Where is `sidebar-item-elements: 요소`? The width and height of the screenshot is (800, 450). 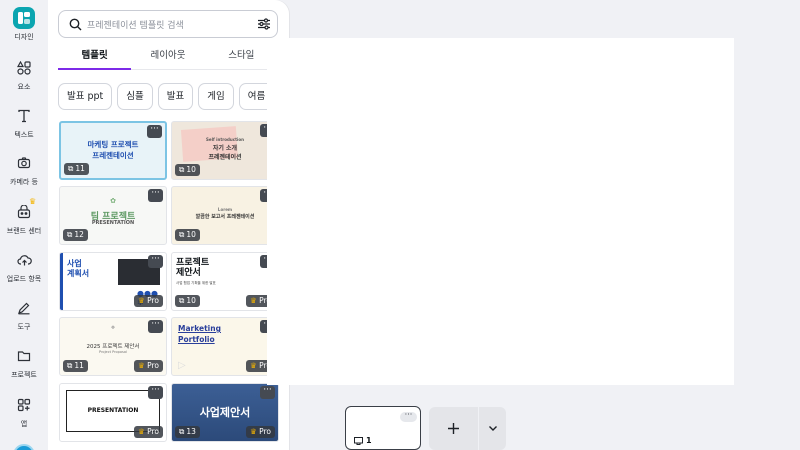 sidebar-item-elements: 요소 is located at coordinates (24, 74).